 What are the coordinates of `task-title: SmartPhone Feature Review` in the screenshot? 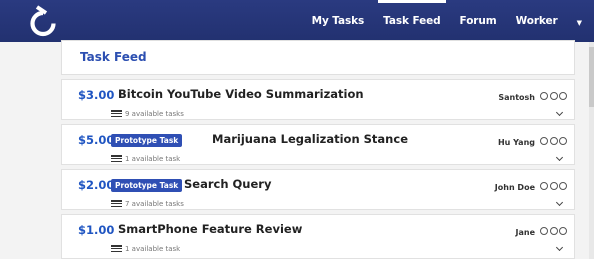 It's located at (210, 229).